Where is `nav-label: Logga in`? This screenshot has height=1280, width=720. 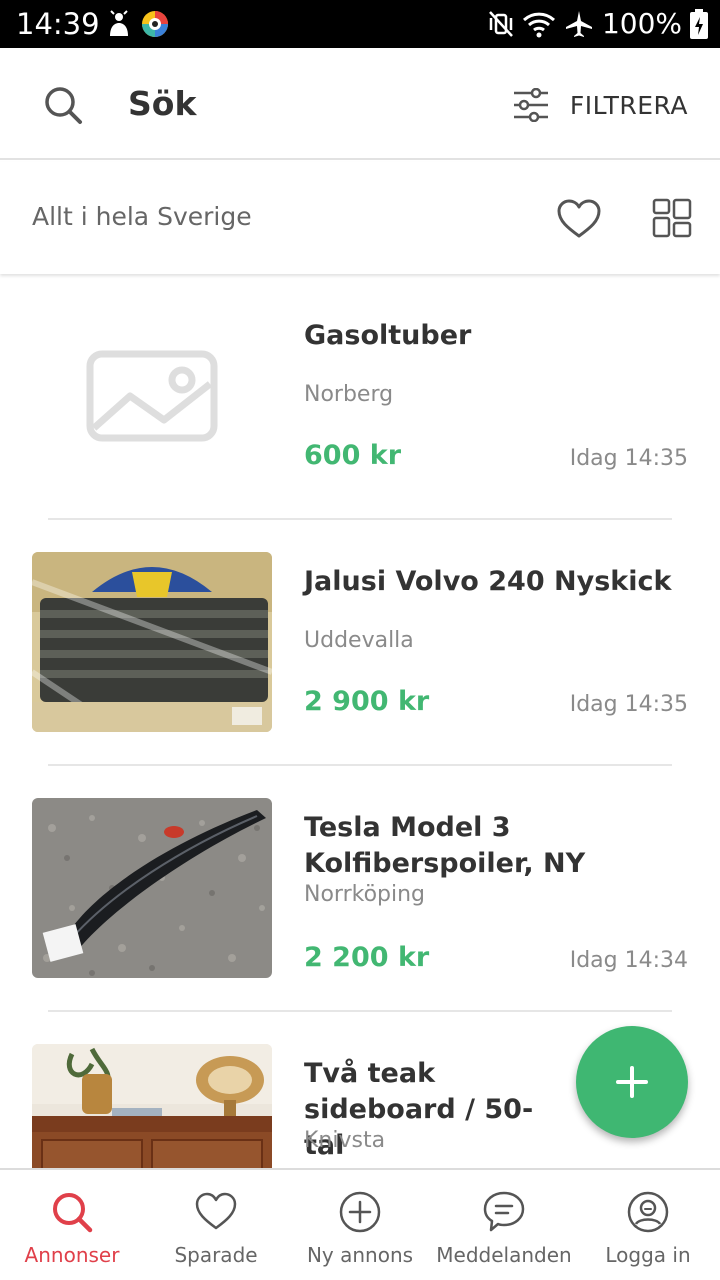
nav-label: Logga in is located at coordinates (648, 1255).